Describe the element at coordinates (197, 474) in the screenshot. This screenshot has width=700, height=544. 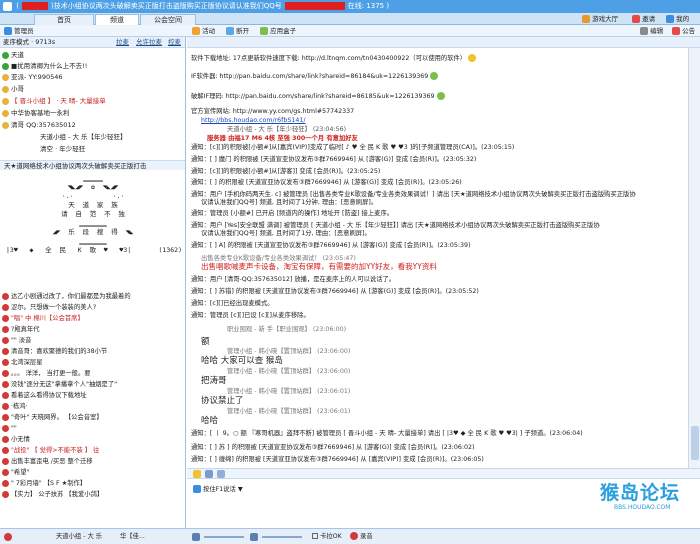
I see `emoji-icon` at that location.